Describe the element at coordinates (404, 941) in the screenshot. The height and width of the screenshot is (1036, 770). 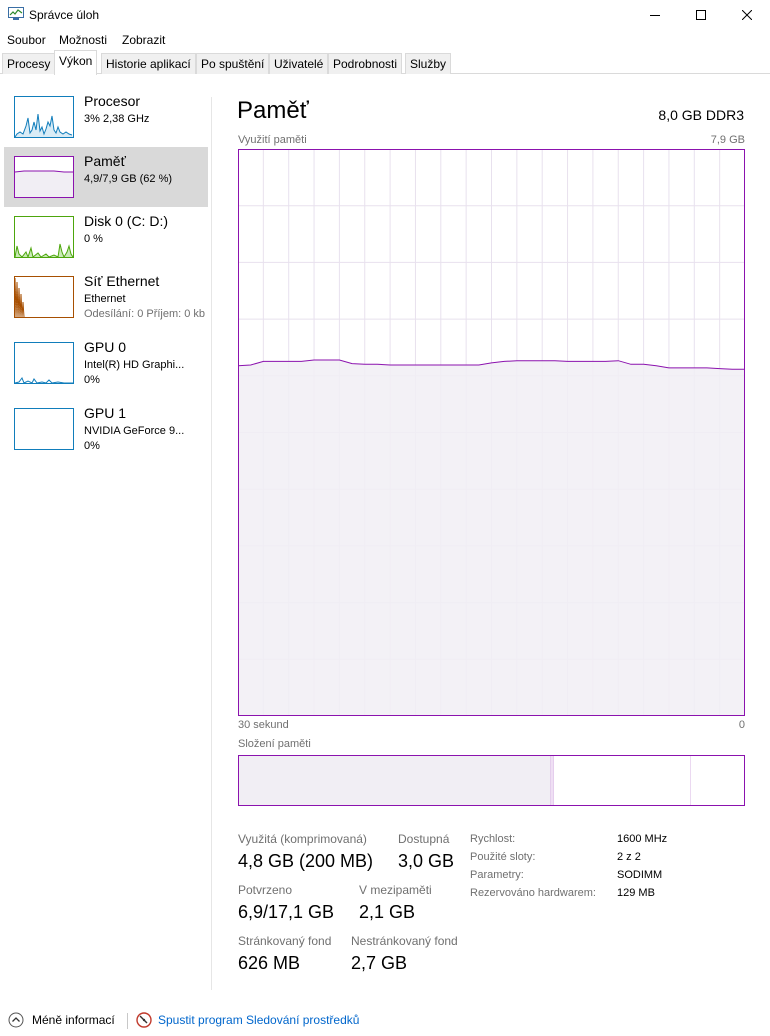
I see `nonpaged-pool-label: Nestránkovaný fond` at that location.